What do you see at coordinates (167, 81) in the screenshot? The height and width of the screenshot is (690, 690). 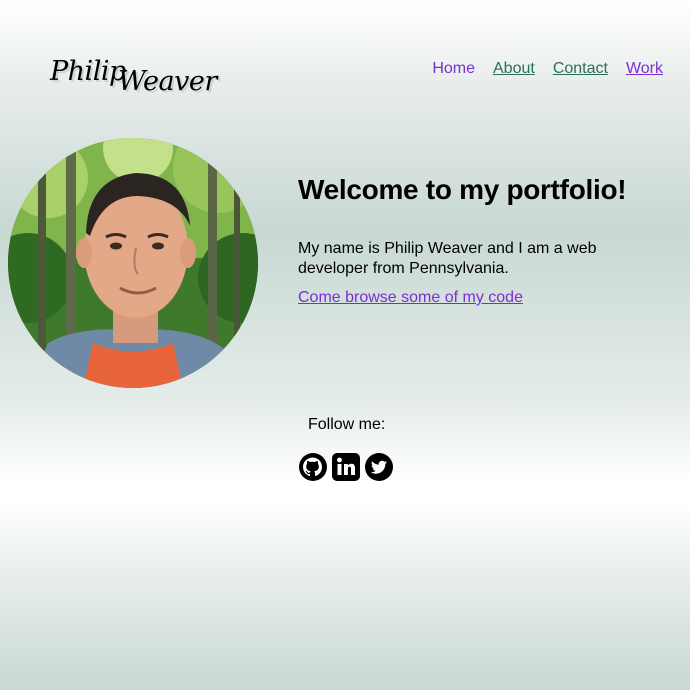 I see `logo-last-name: Weaver` at bounding box center [167, 81].